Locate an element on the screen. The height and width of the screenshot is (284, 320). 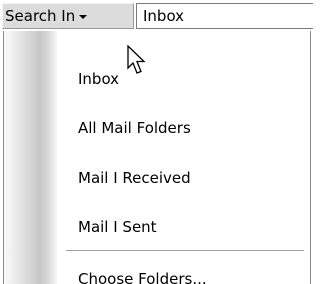
menu-item-label: Mail I Received is located at coordinates (134, 178).